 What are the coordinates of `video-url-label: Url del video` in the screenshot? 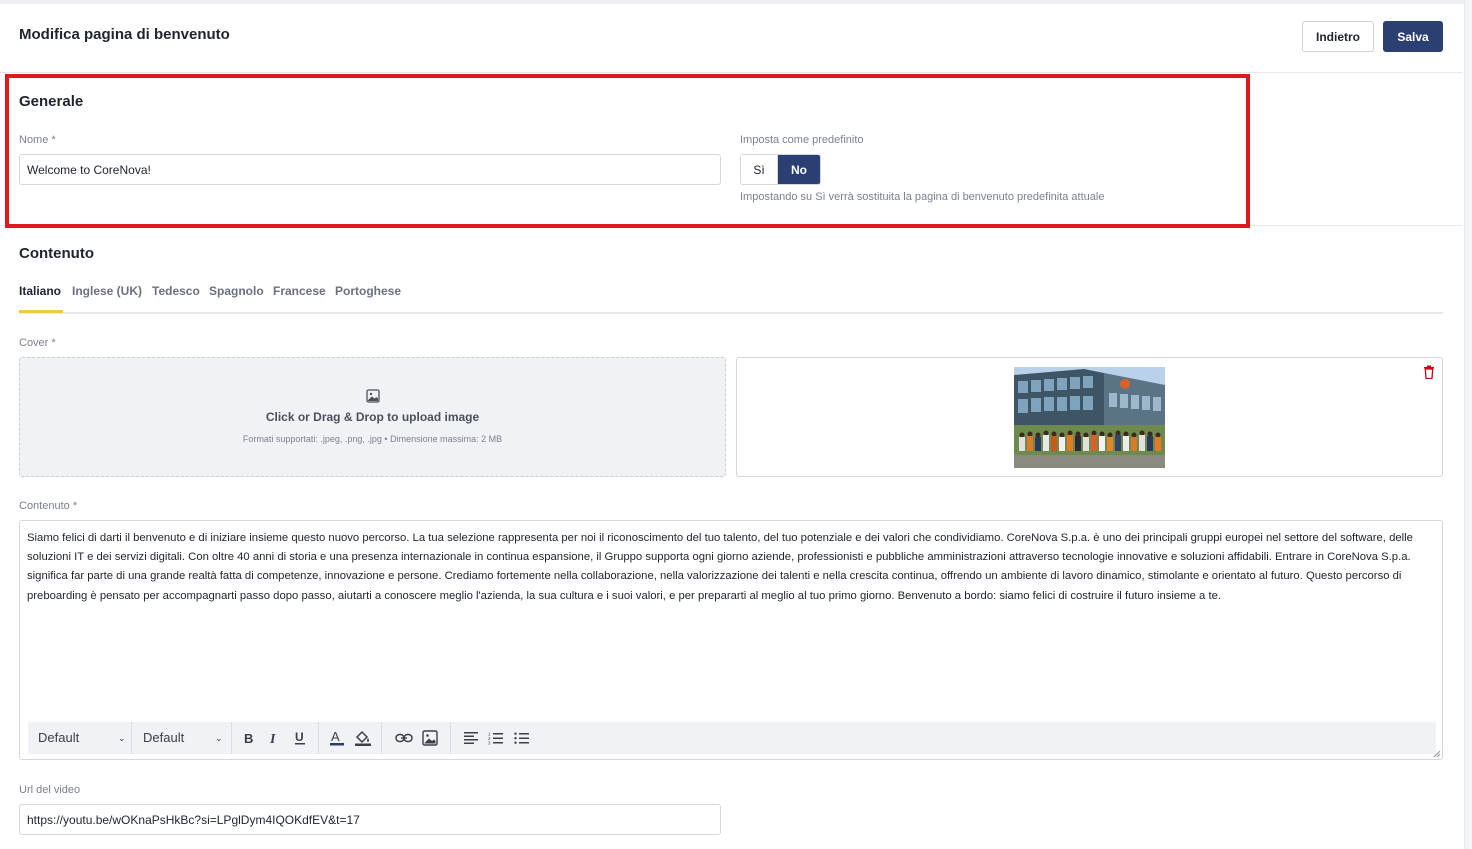 It's located at (50, 790).